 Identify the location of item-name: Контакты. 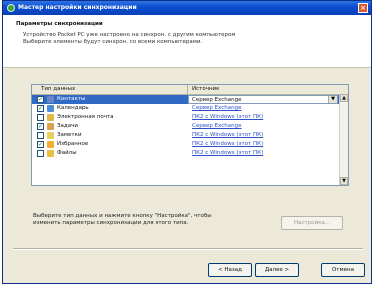
(71, 99).